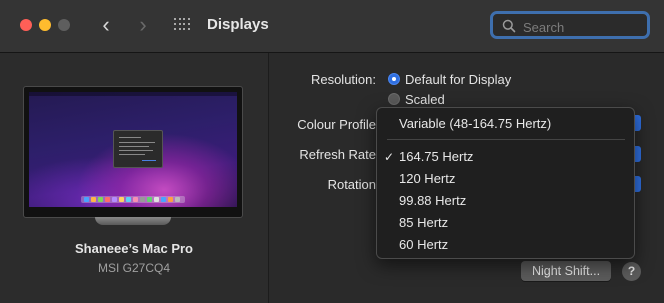  Describe the element at coordinates (637, 123) in the screenshot. I see `colour-profile-popup` at that location.